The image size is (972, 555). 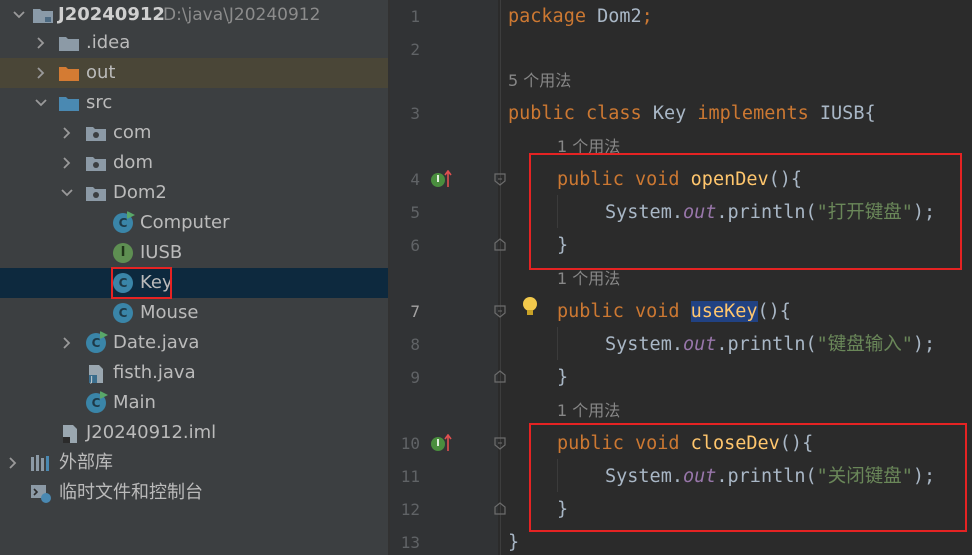 What do you see at coordinates (415, 49) in the screenshot?
I see `line-number: 2` at bounding box center [415, 49].